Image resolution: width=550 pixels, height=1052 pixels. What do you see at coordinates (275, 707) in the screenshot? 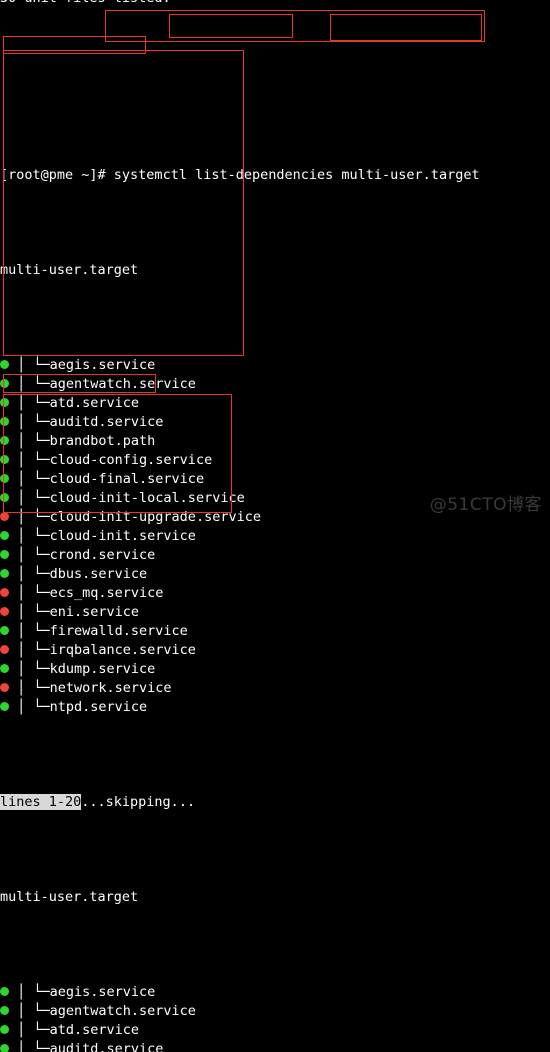
I see `unit-row: │ └─ntpd.service` at bounding box center [275, 707].